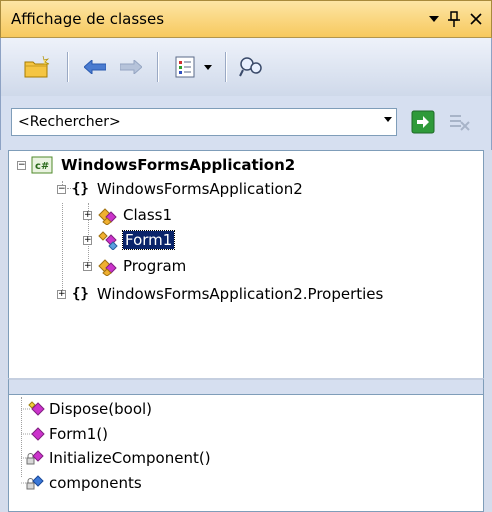 This screenshot has height=512, width=492. I want to click on window-title: Affichage de classes, so click(88, 19).